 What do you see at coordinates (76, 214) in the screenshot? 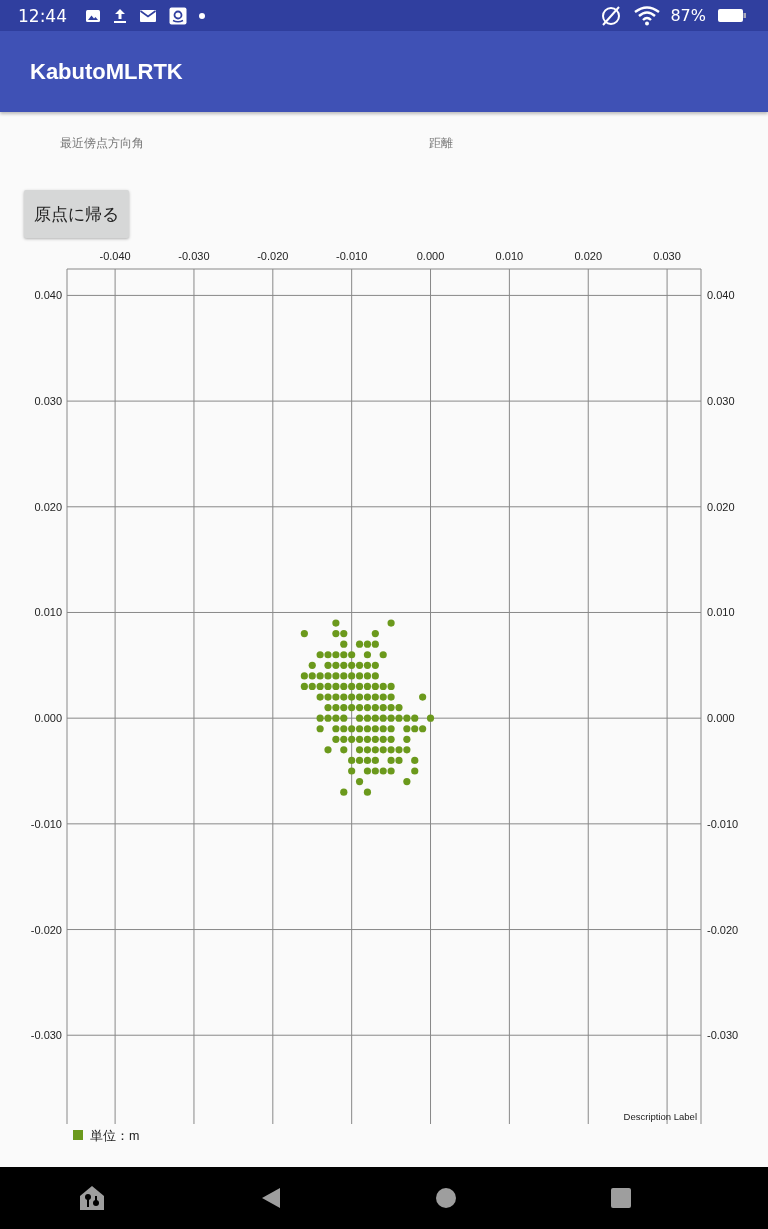
I see `return-to-origin-button: 原点に帰る` at bounding box center [76, 214].